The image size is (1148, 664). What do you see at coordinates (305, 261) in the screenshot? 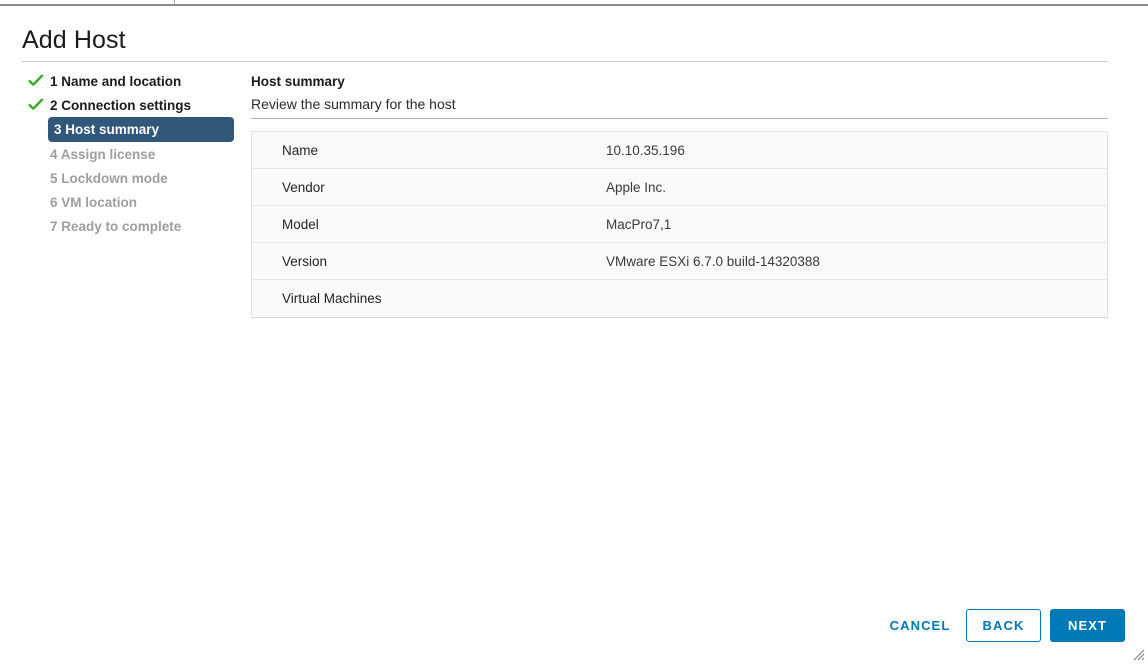
I see `summary-key: Version` at bounding box center [305, 261].